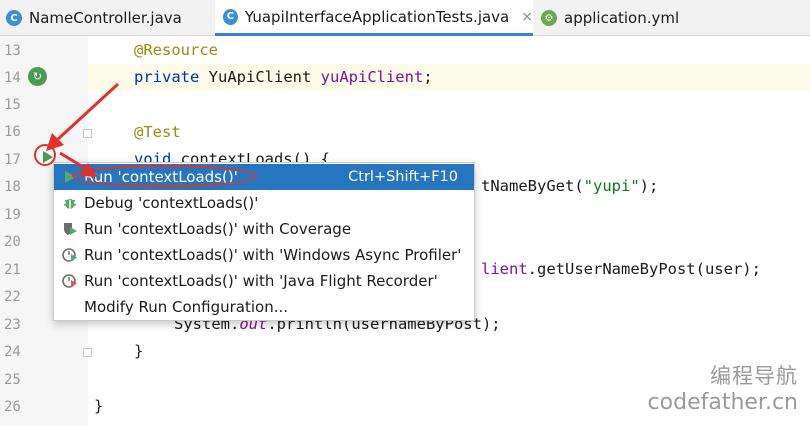 Image resolution: width=810 pixels, height=426 pixels. What do you see at coordinates (754, 376) in the screenshot?
I see `watermark-title: 编程导航` at bounding box center [754, 376].